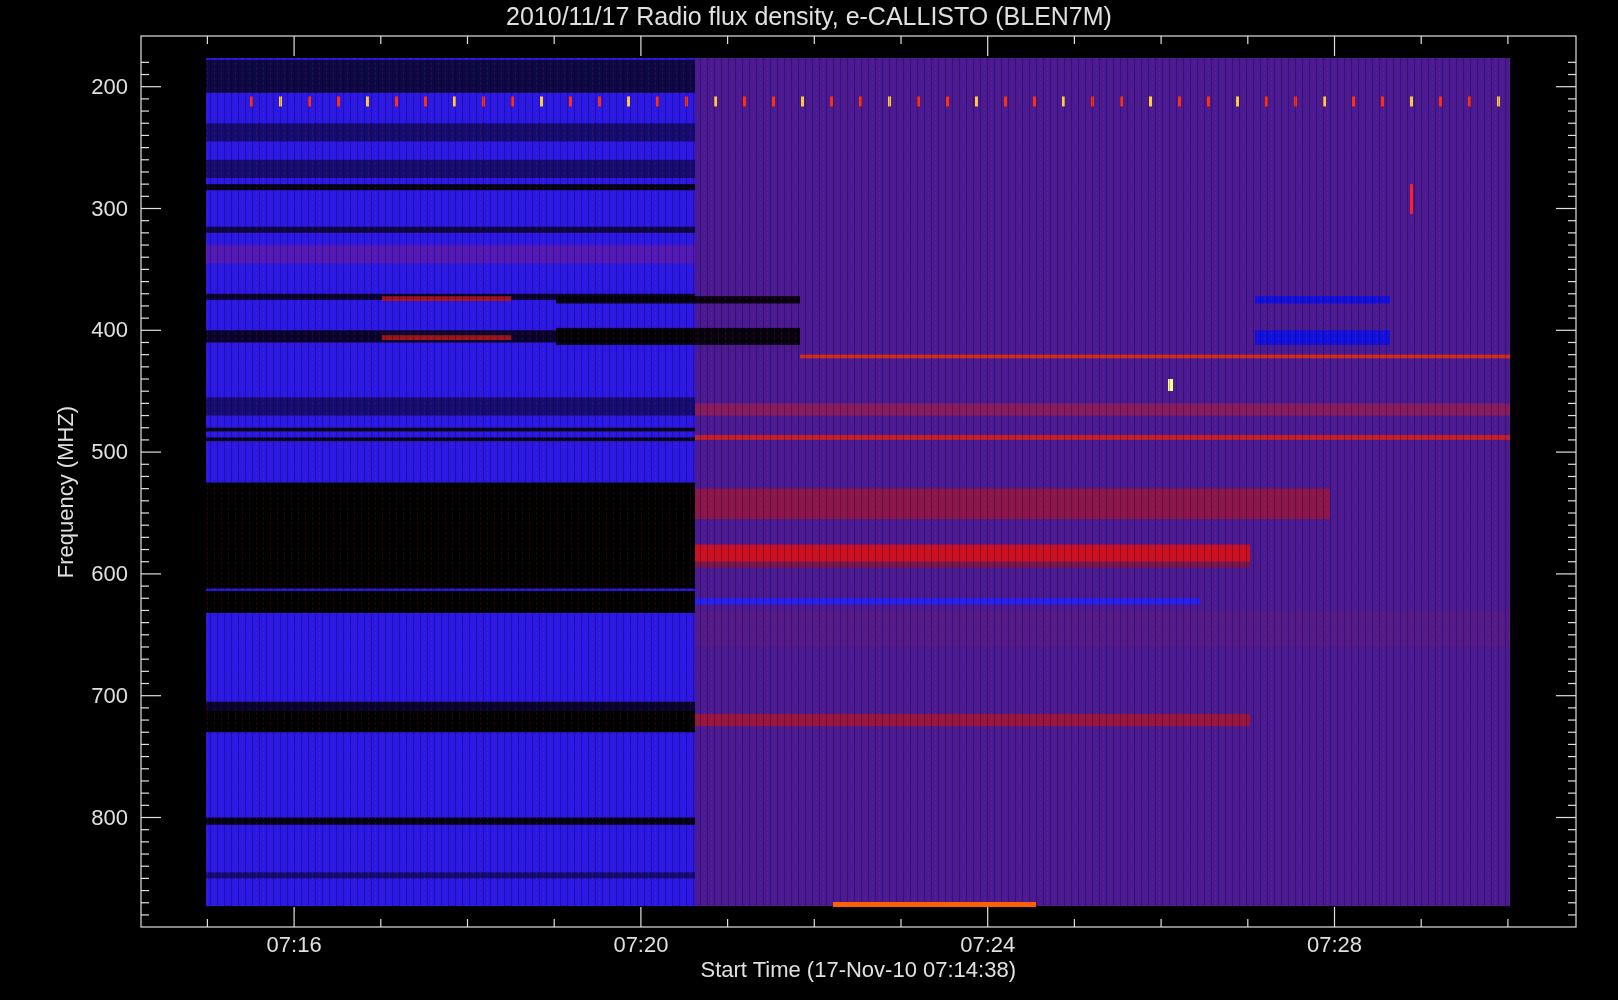 The width and height of the screenshot is (1618, 1000). I want to click on y-tick-label: 600, so click(109, 573).